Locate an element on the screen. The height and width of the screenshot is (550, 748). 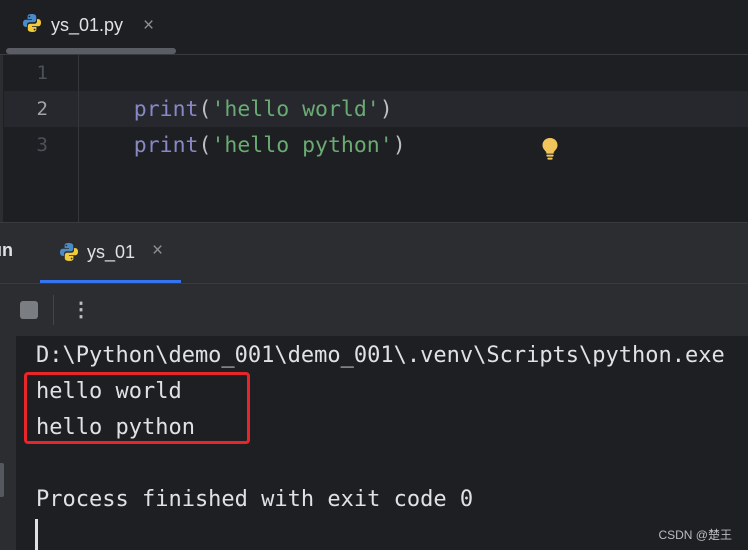
line-number: 2 is located at coordinates (42, 109).